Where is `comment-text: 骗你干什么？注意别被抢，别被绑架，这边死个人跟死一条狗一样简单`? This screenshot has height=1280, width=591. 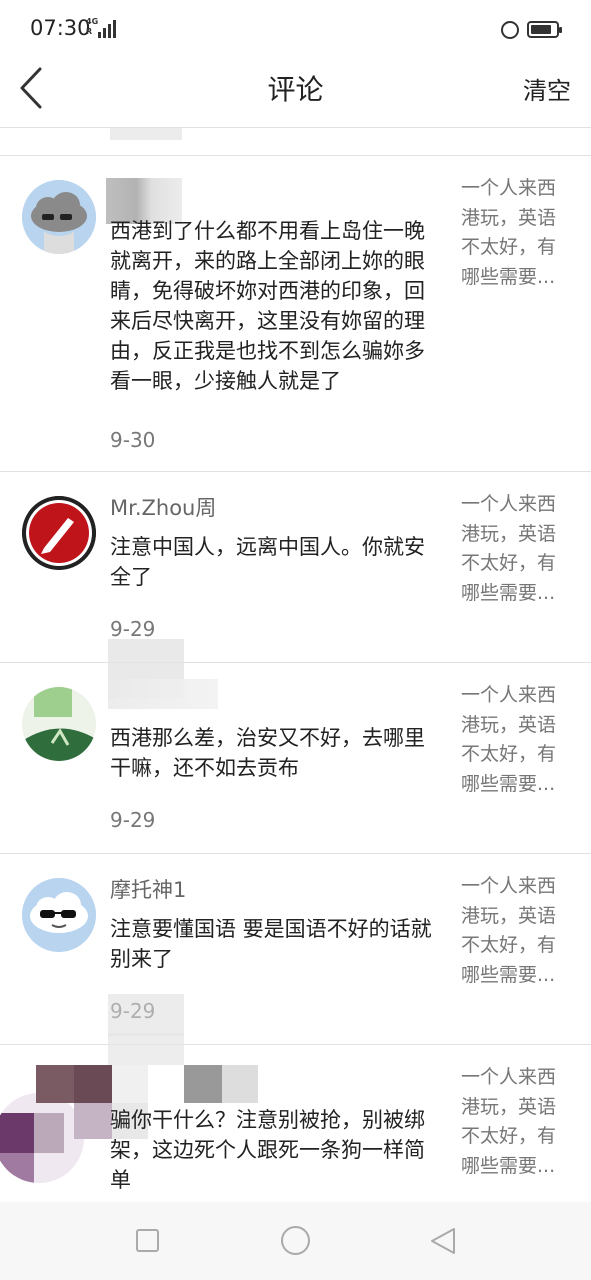
comment-text: 骗你干什么？注意别被抢，别被绑架，这边死个人跟死一条狗一样简单 is located at coordinates (267, 1150).